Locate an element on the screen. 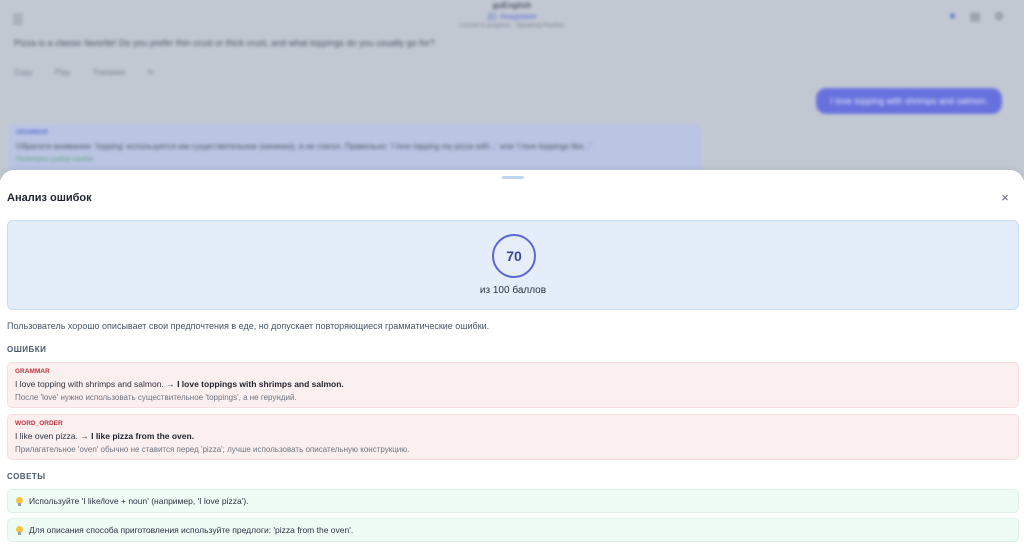 The image size is (1024, 552). error-original: I like oven pizza. is located at coordinates (46, 436).